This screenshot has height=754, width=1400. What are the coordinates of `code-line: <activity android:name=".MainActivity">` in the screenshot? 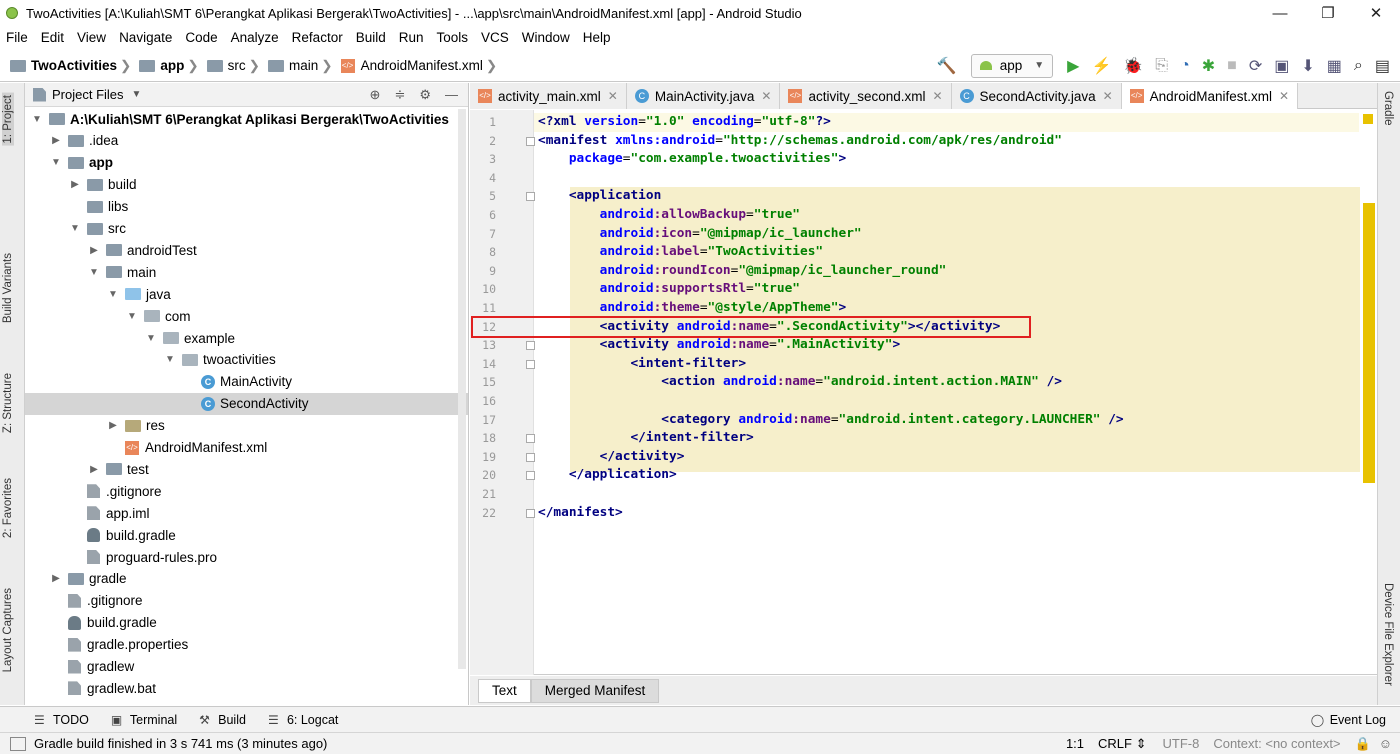 It's located at (719, 345).